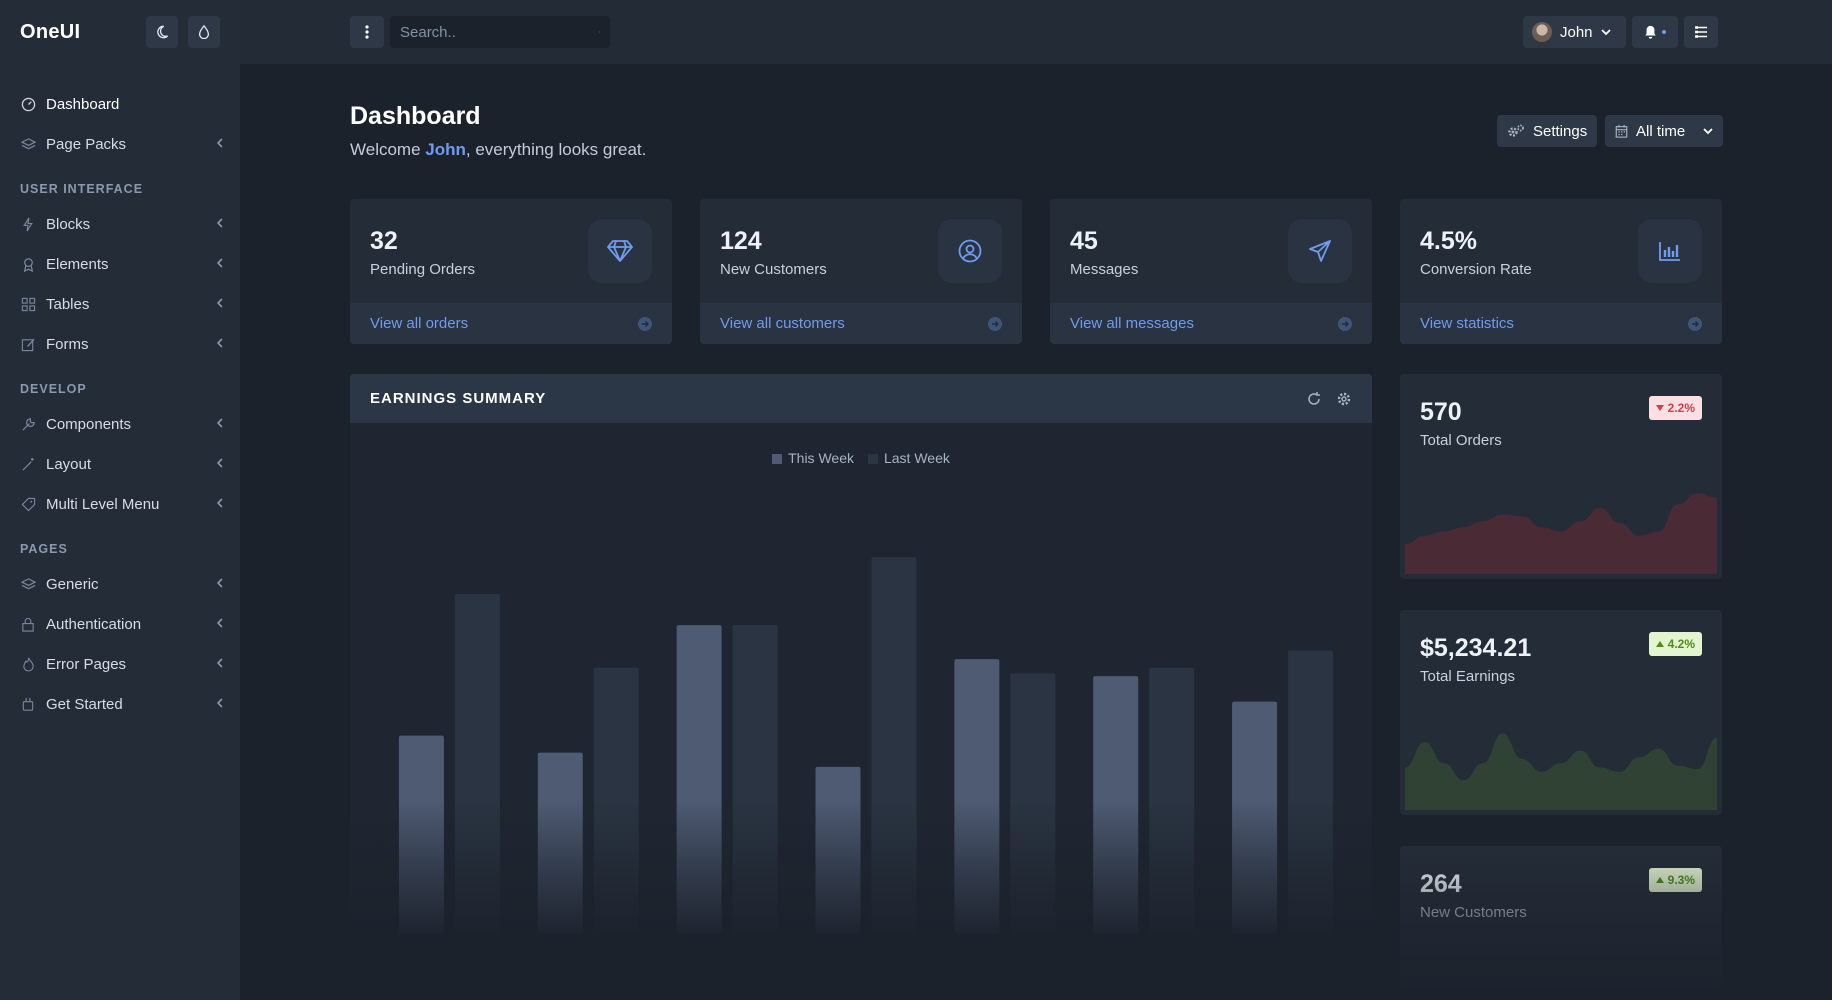 The height and width of the screenshot is (1000, 1832). I want to click on sidebar-item-label: Generic, so click(72, 584).